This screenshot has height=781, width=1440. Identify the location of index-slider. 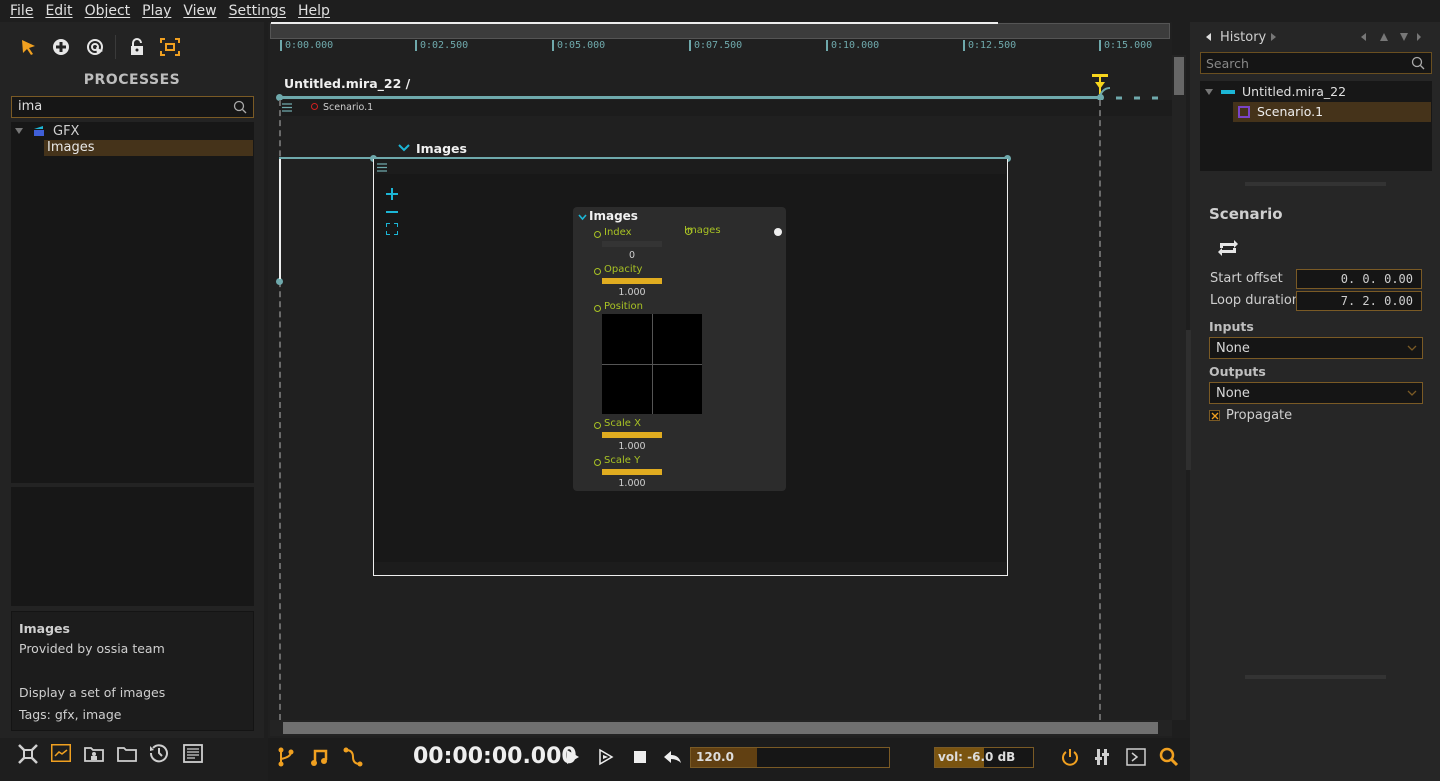
(632, 244).